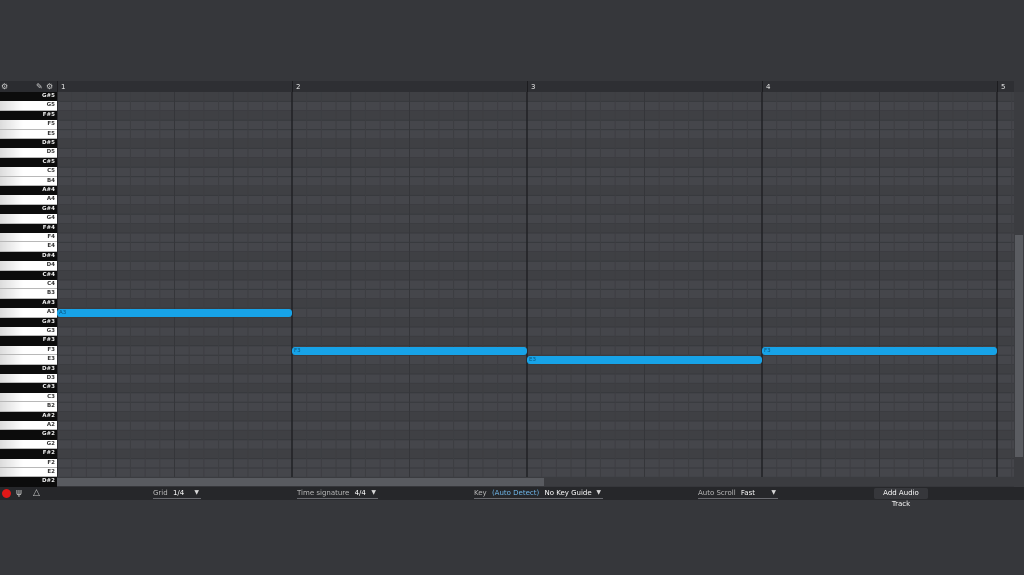 The width and height of the screenshot is (1024, 575). Describe the element at coordinates (360, 493) in the screenshot. I see `time-signature-value: 4/4` at that location.